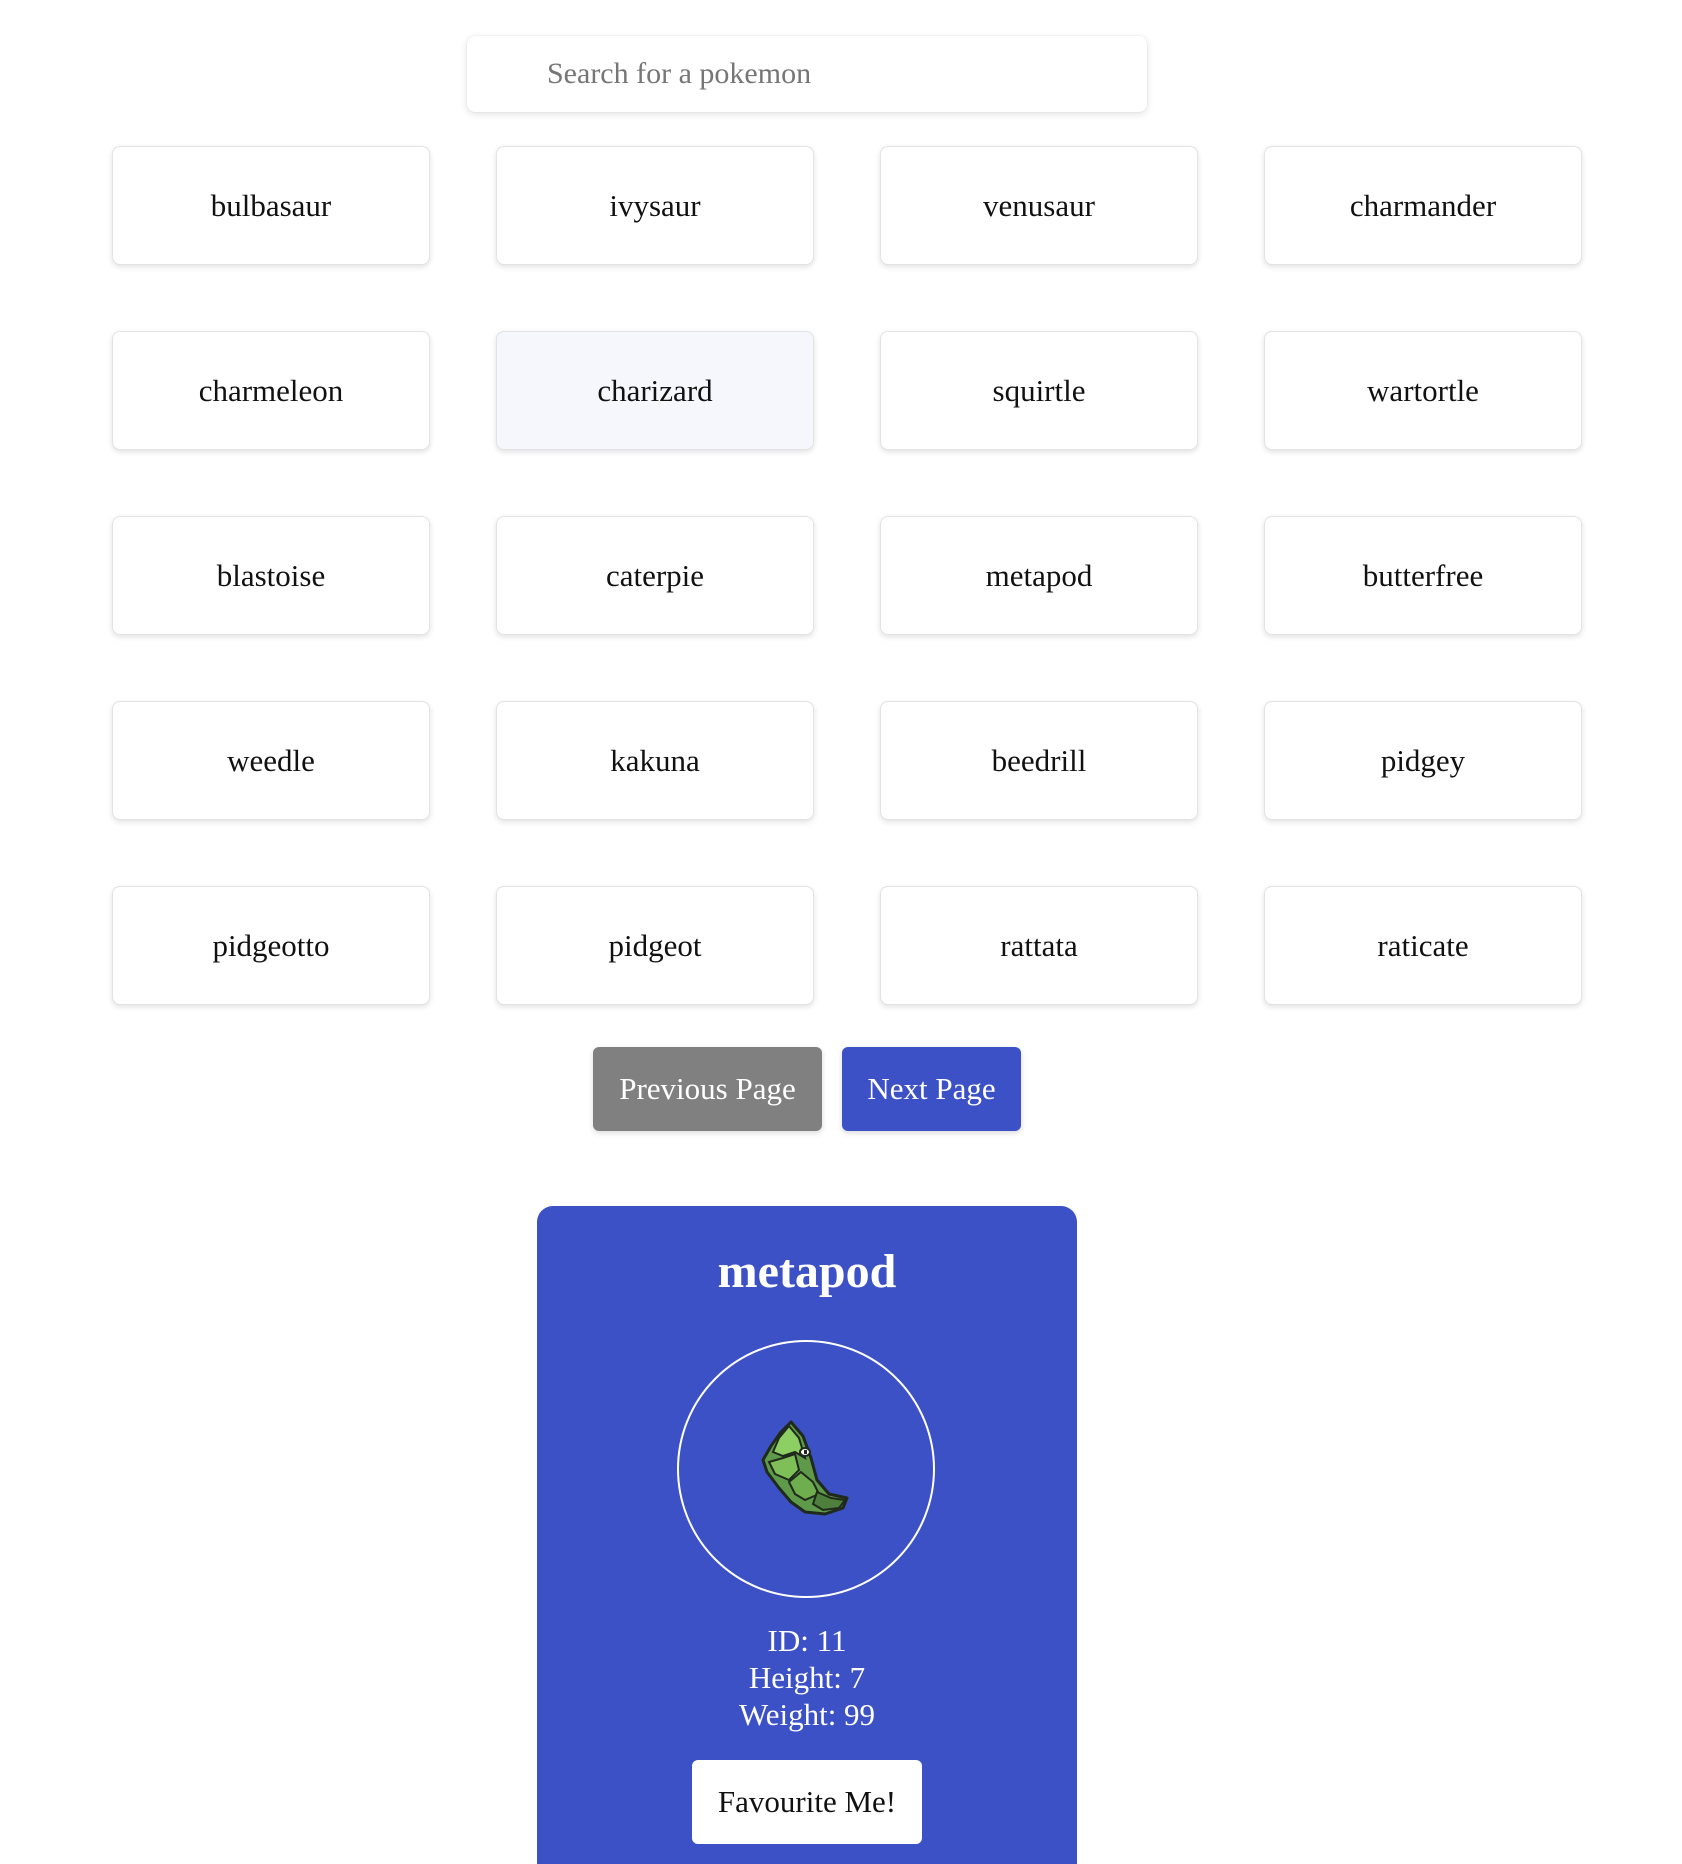 This screenshot has width=1682, height=1864. Describe the element at coordinates (1423, 390) in the screenshot. I see `pokemon-card: wartortle` at that location.